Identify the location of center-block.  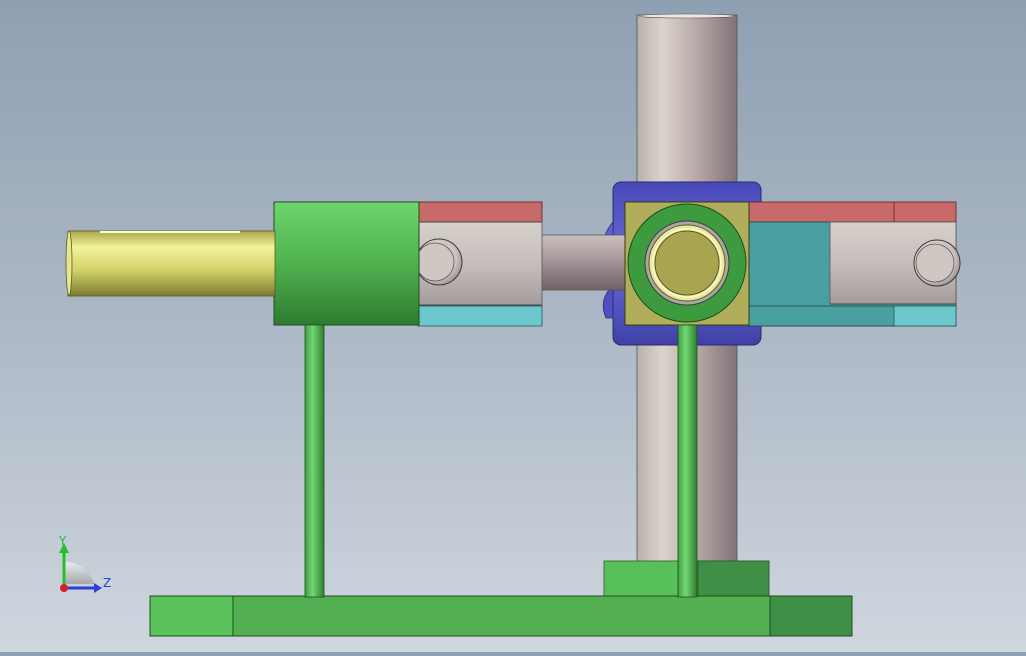
(687, 263).